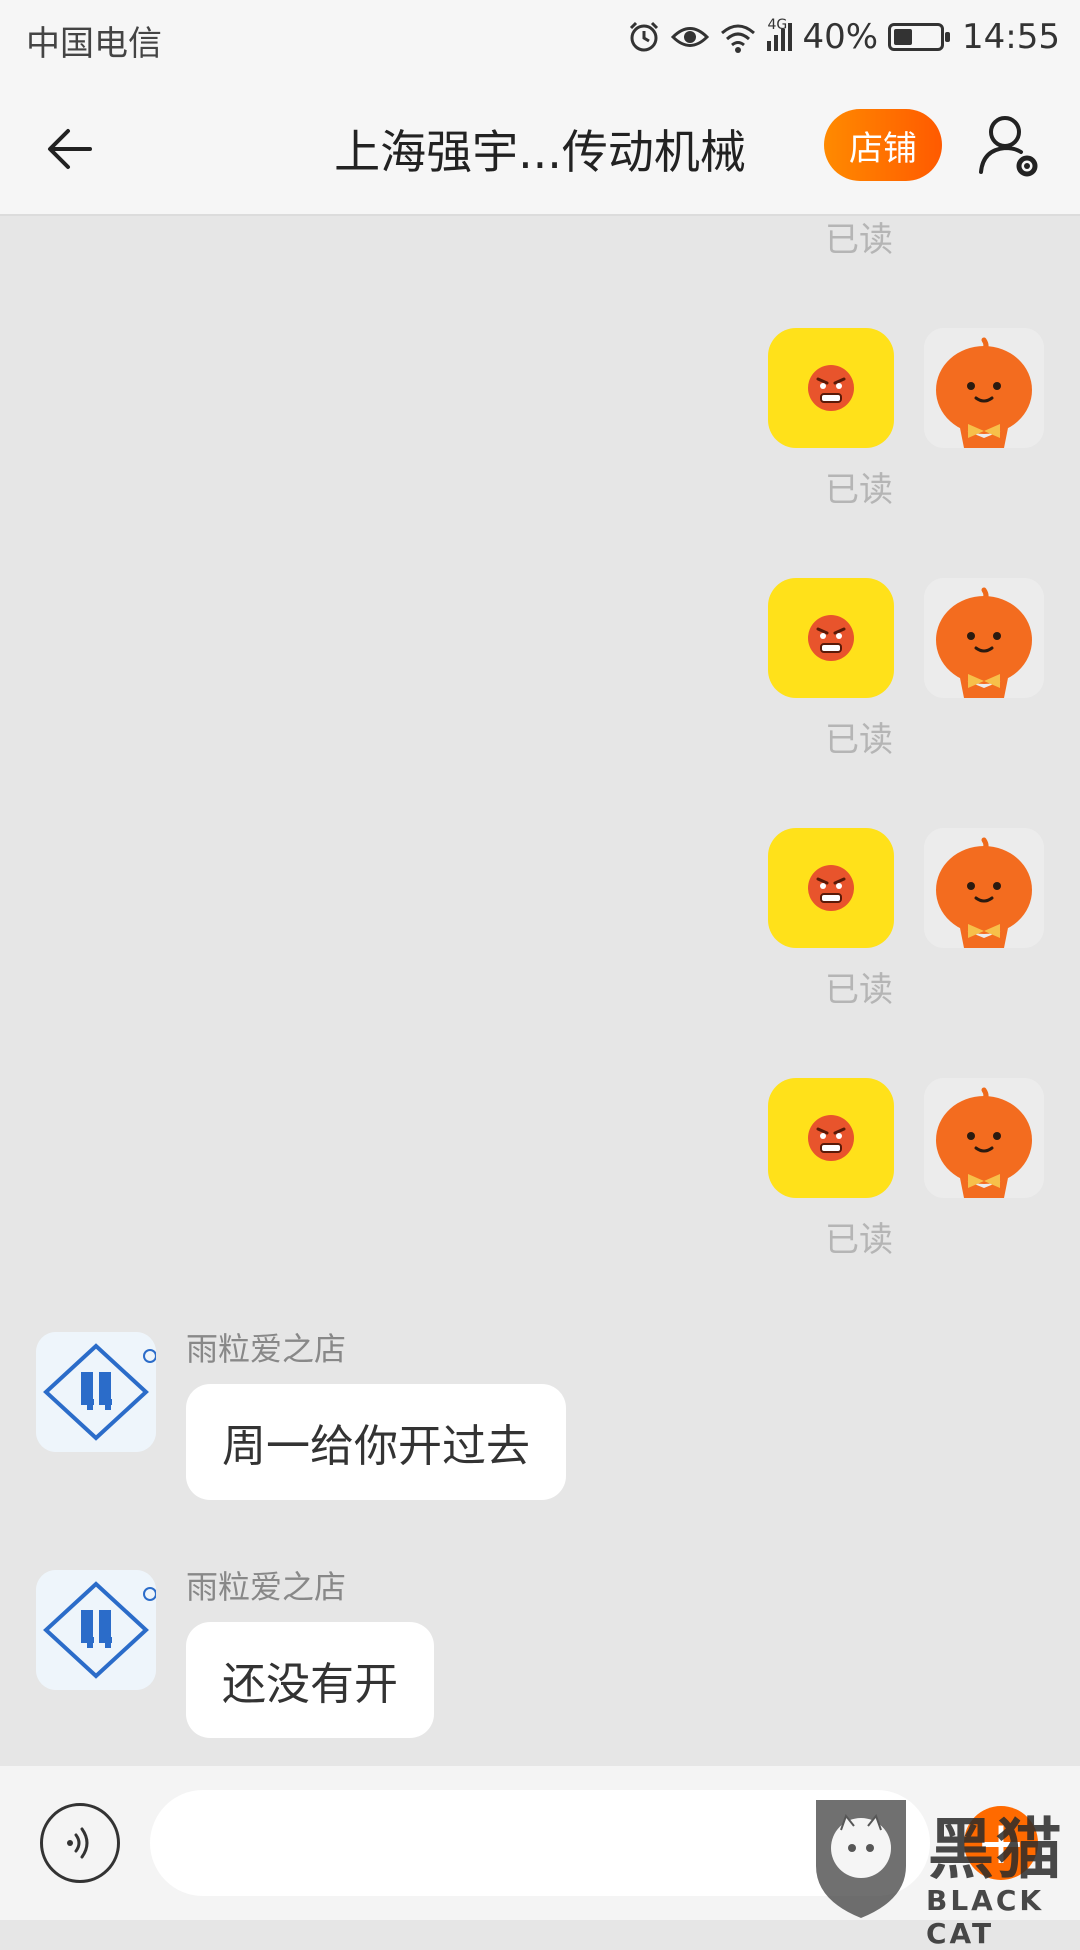  What do you see at coordinates (738, 38) in the screenshot?
I see `wifi-icon` at bounding box center [738, 38].